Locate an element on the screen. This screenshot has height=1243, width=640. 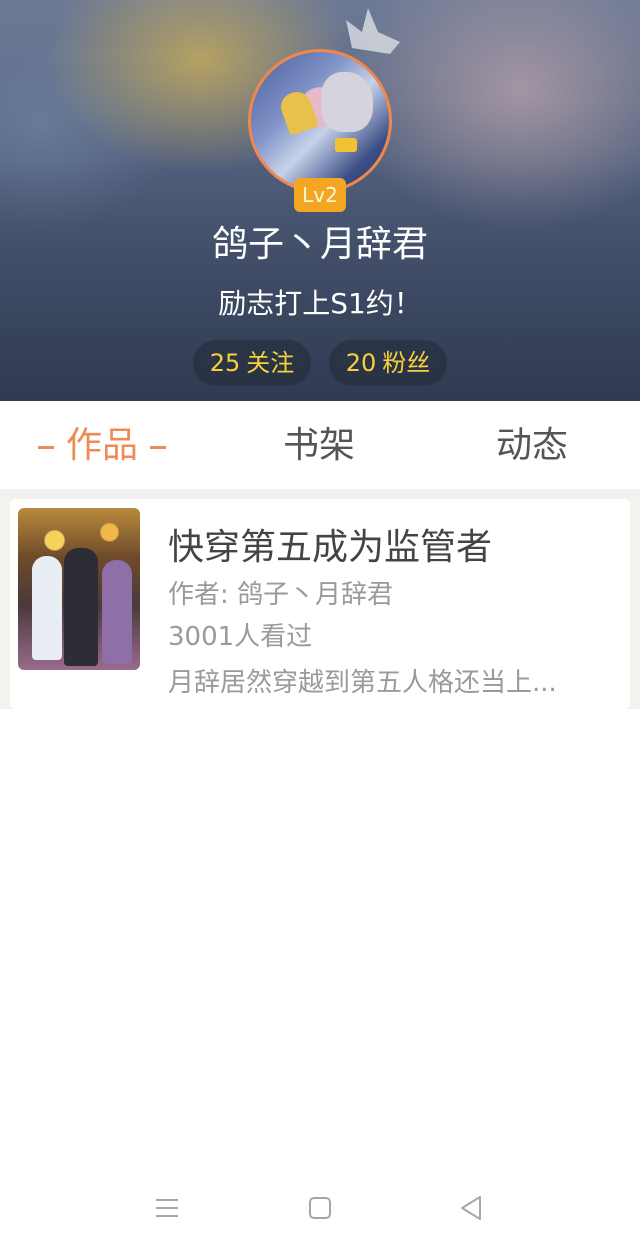
avatar is located at coordinates (320, 121).